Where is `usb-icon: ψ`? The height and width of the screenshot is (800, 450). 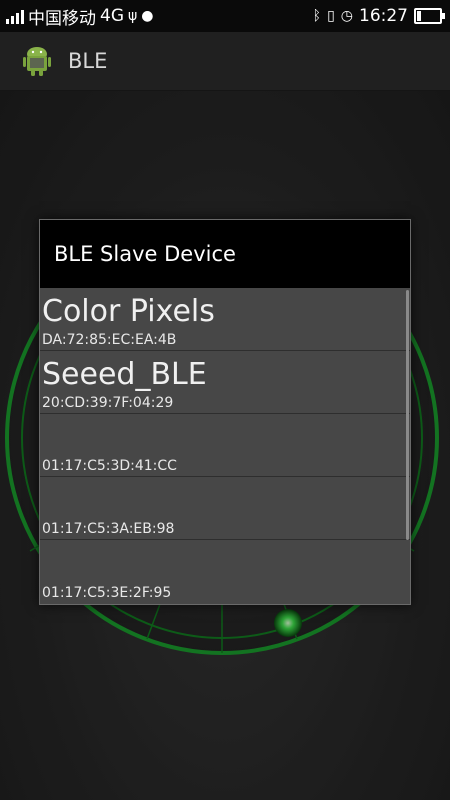 usb-icon: ψ is located at coordinates (133, 16).